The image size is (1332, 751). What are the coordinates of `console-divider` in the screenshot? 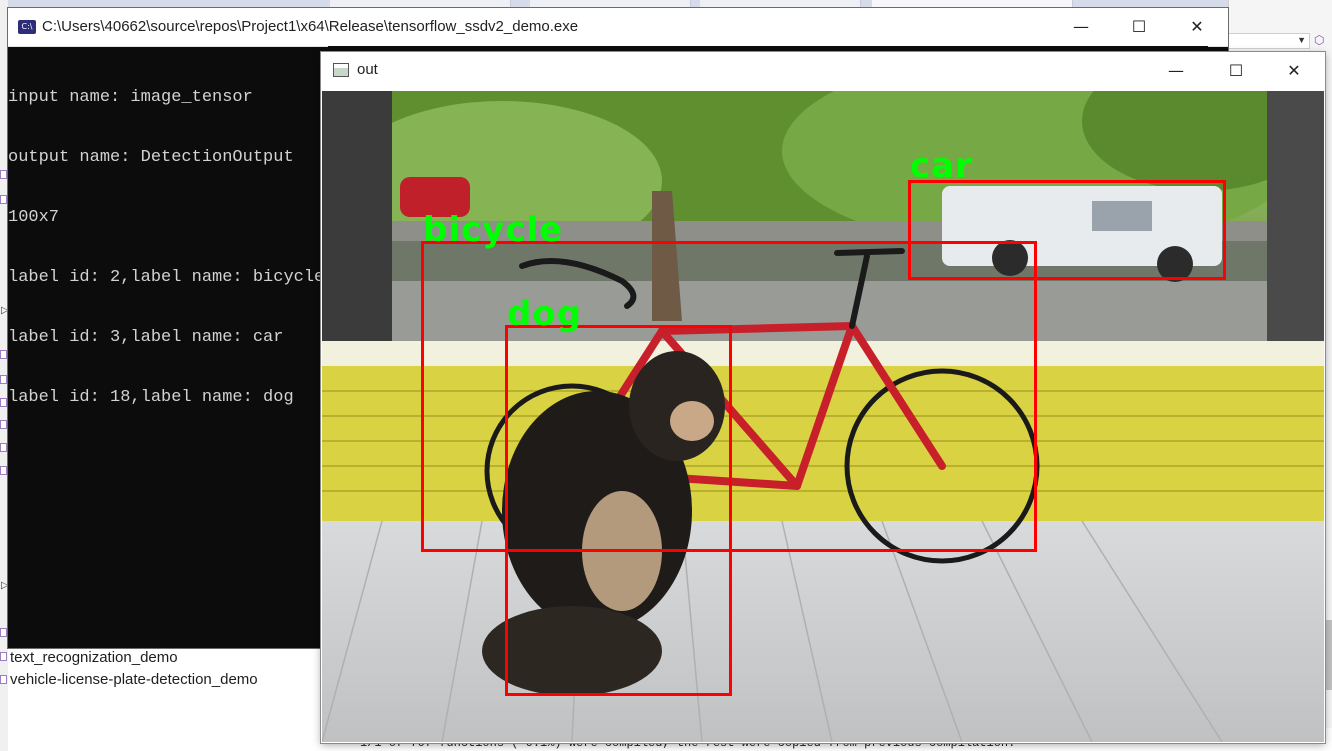 It's located at (768, 48).